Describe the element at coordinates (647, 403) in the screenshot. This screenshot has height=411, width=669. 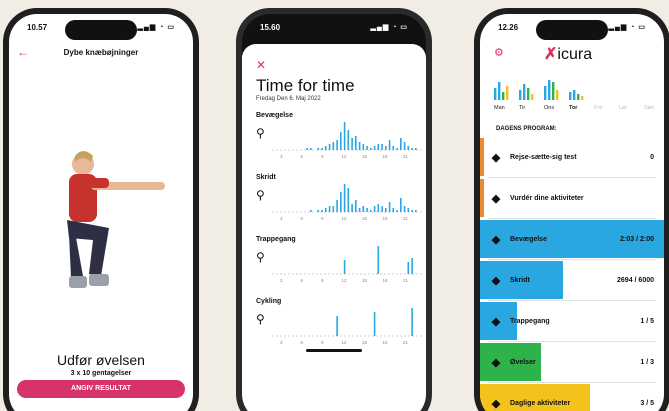
I see `program-item-value: 3 / 5` at that location.